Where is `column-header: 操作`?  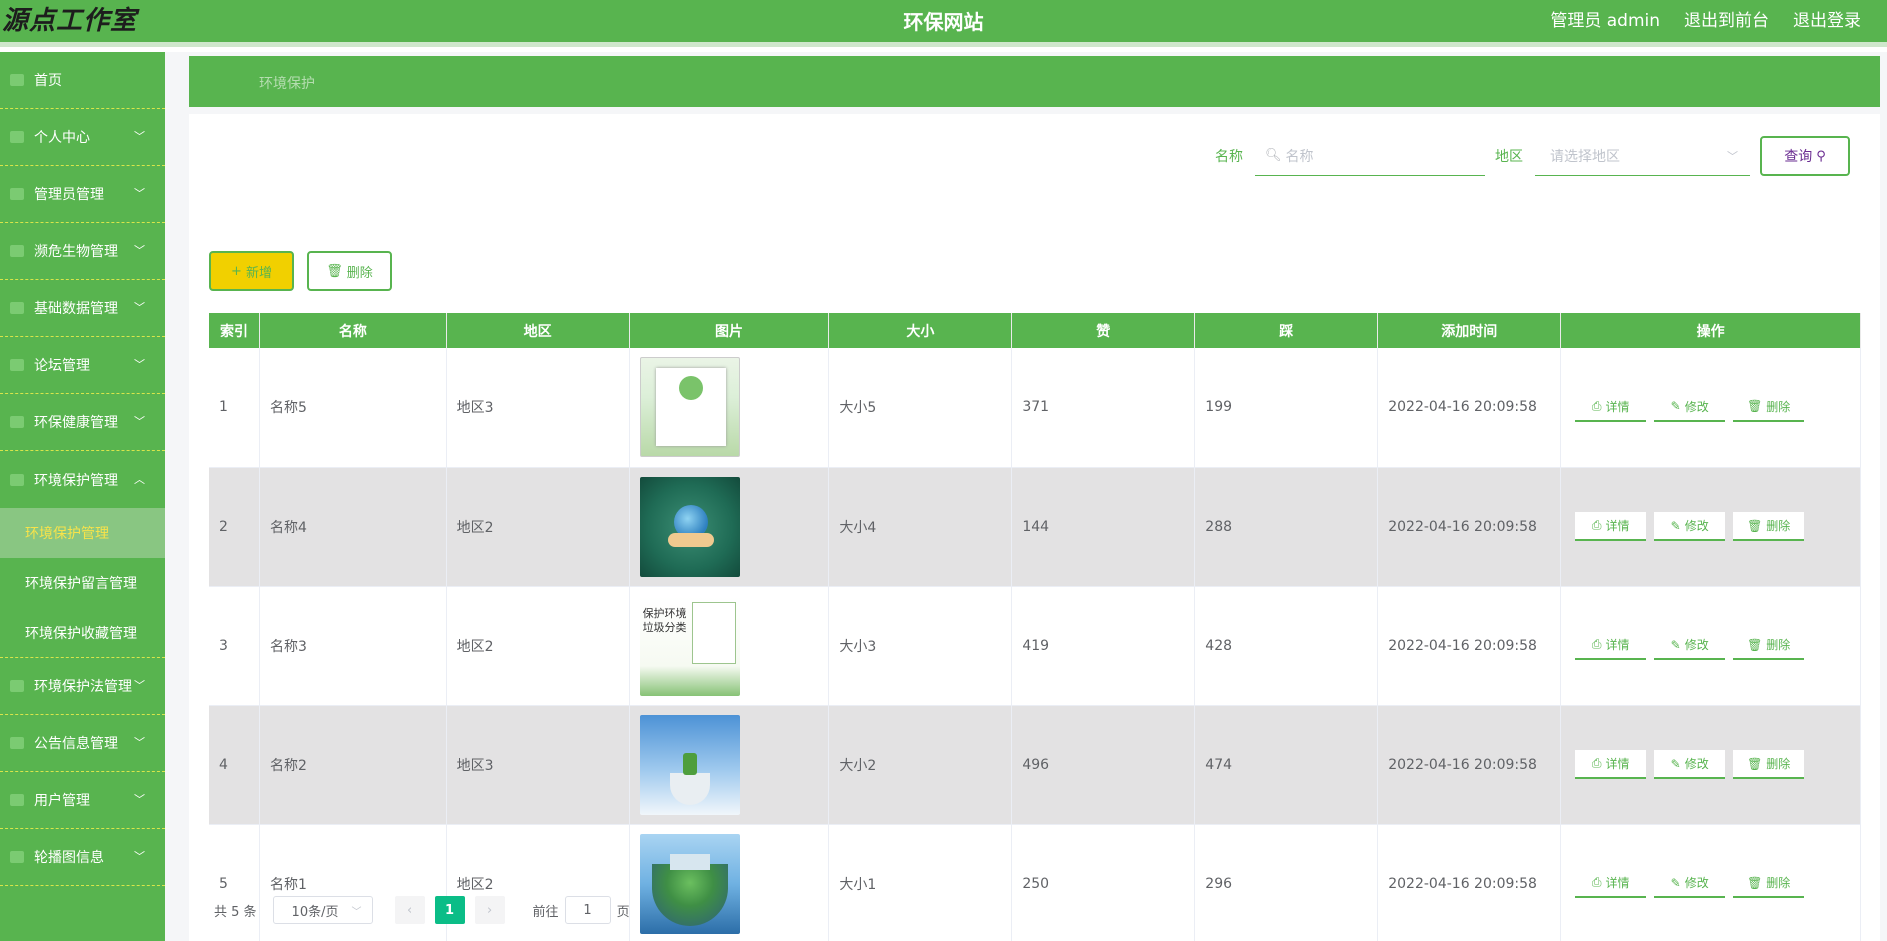 column-header: 操作 is located at coordinates (1710, 330).